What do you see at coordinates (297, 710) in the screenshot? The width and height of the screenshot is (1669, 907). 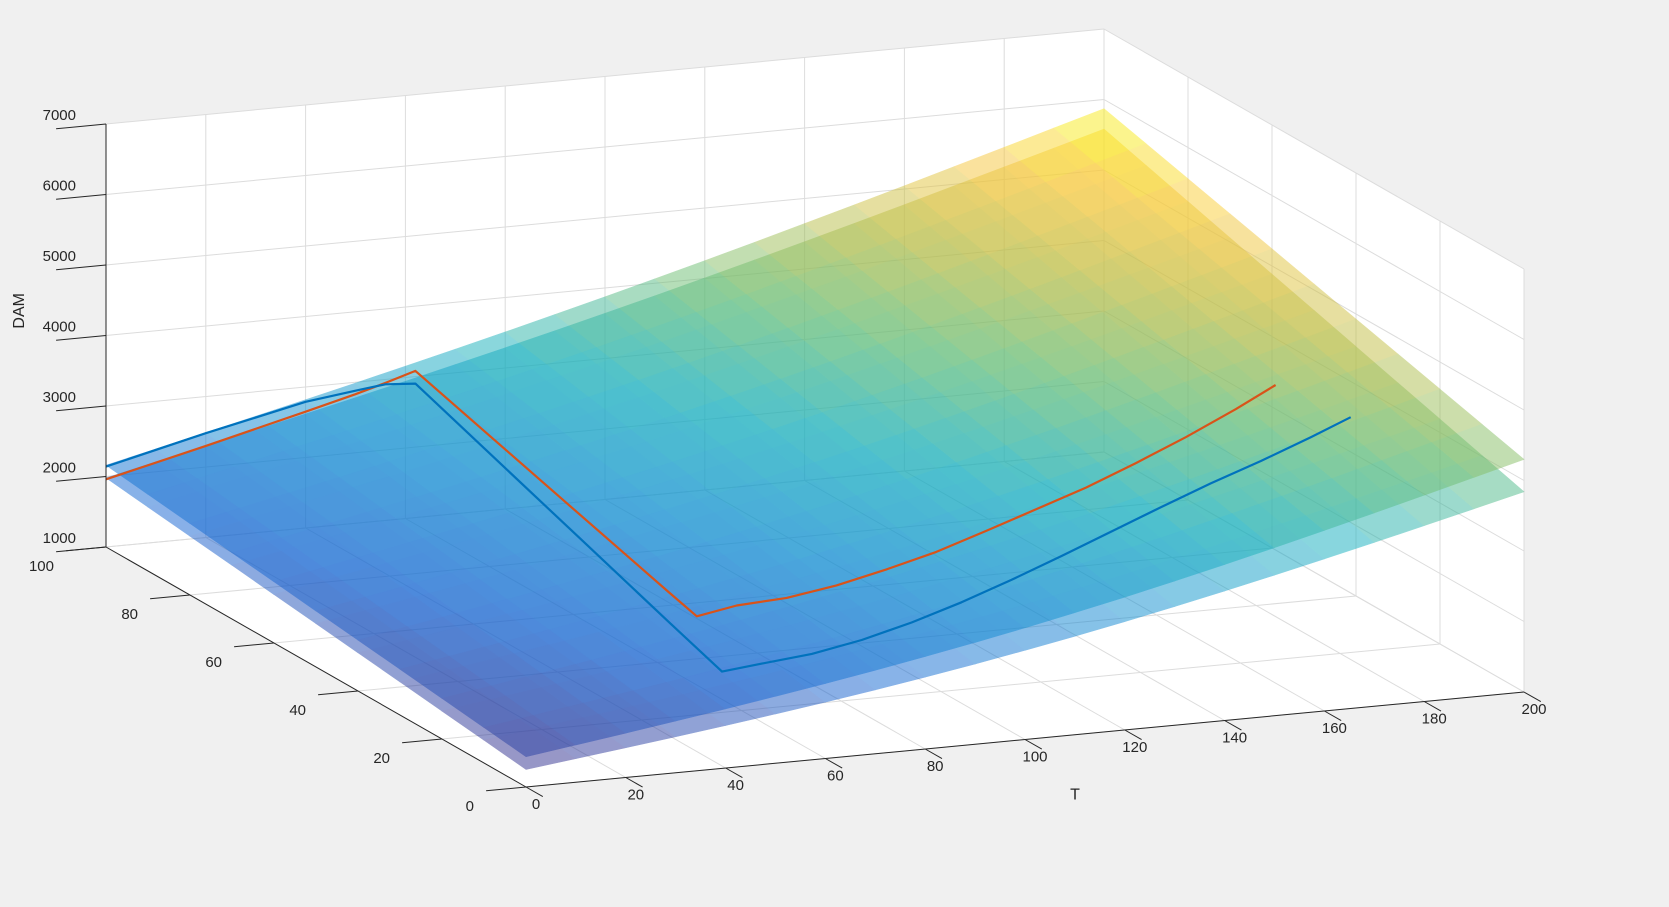 I see `y-tick-label: 40` at bounding box center [297, 710].